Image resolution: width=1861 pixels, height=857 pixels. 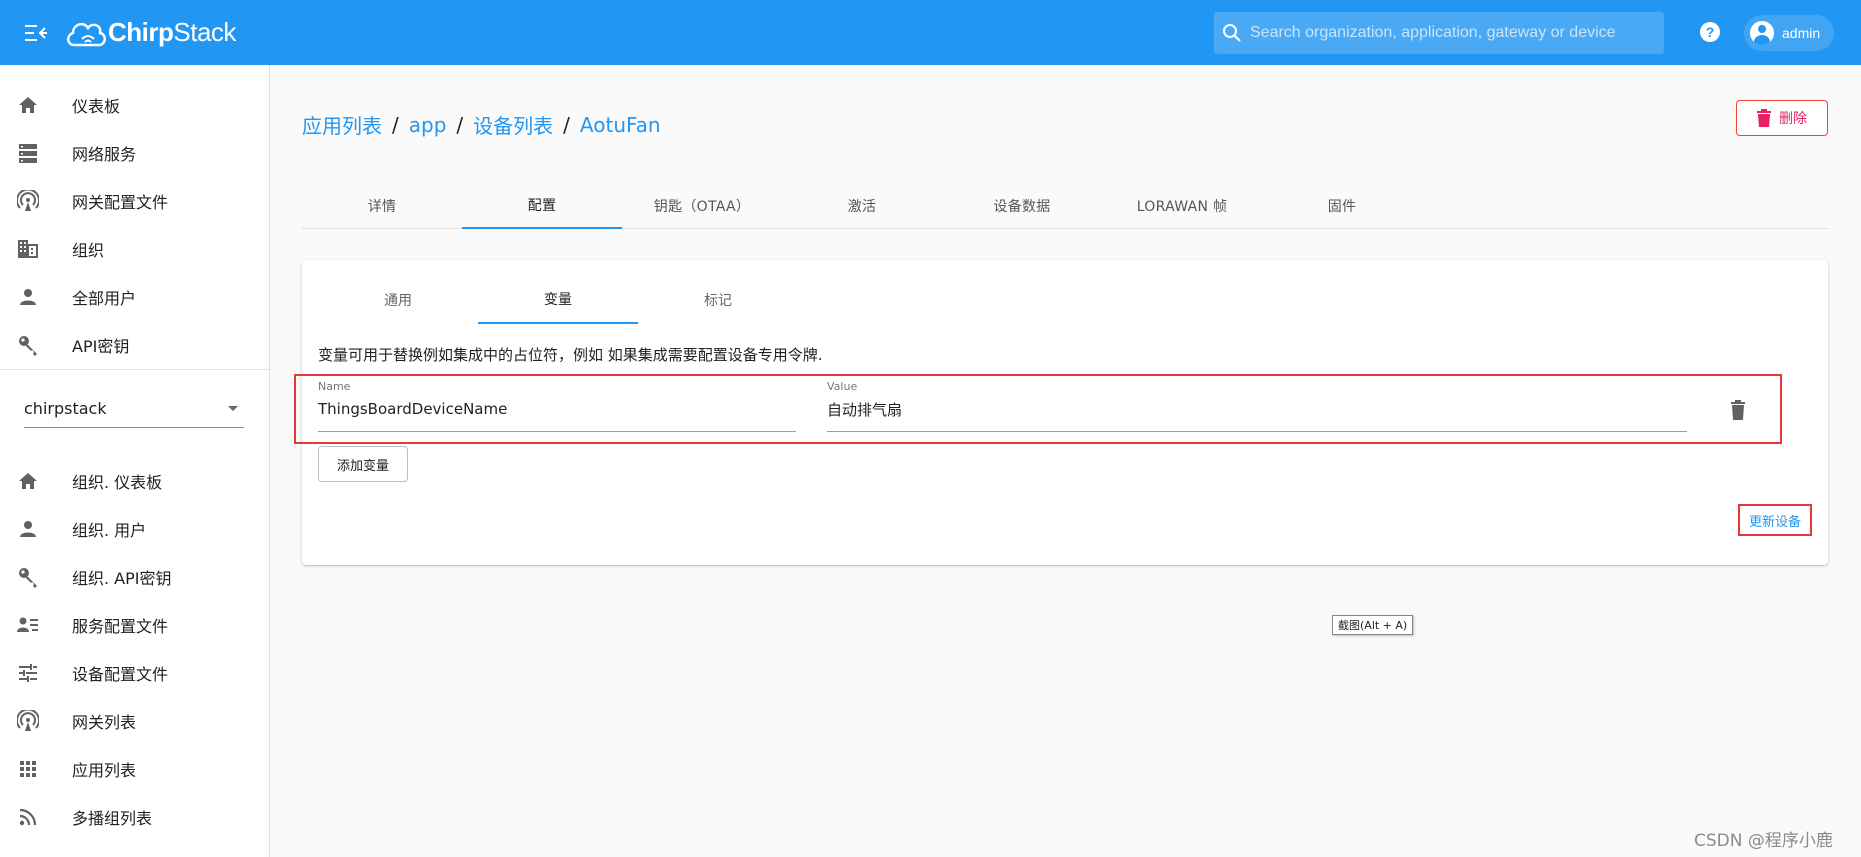 What do you see at coordinates (342, 124) in the screenshot?
I see `breadcrumb-applications: 应用列表` at bounding box center [342, 124].